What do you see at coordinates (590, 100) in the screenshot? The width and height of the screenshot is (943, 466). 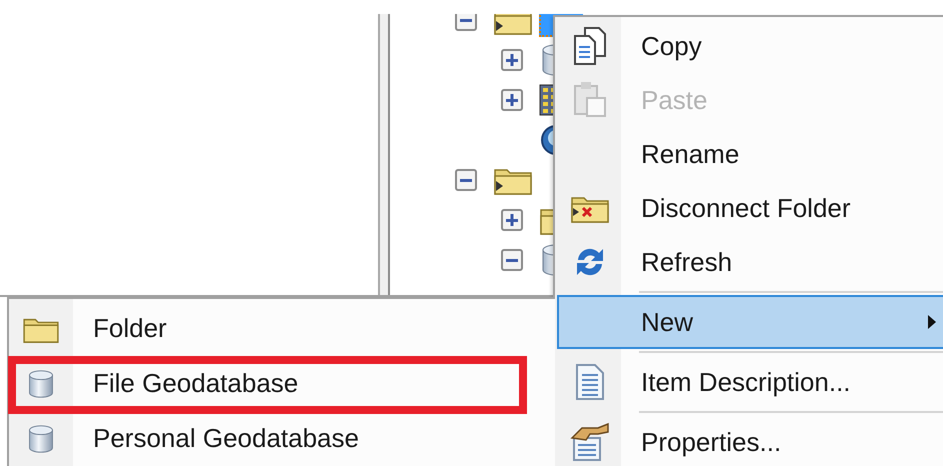 I see `paste-icon` at bounding box center [590, 100].